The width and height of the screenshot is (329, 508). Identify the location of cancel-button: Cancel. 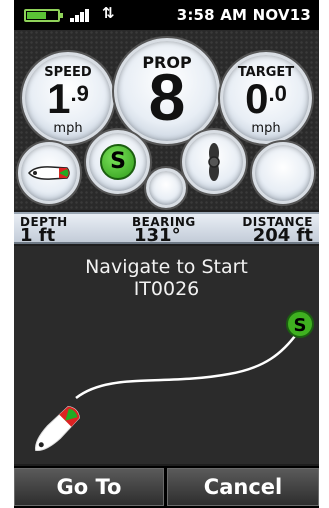
(243, 487).